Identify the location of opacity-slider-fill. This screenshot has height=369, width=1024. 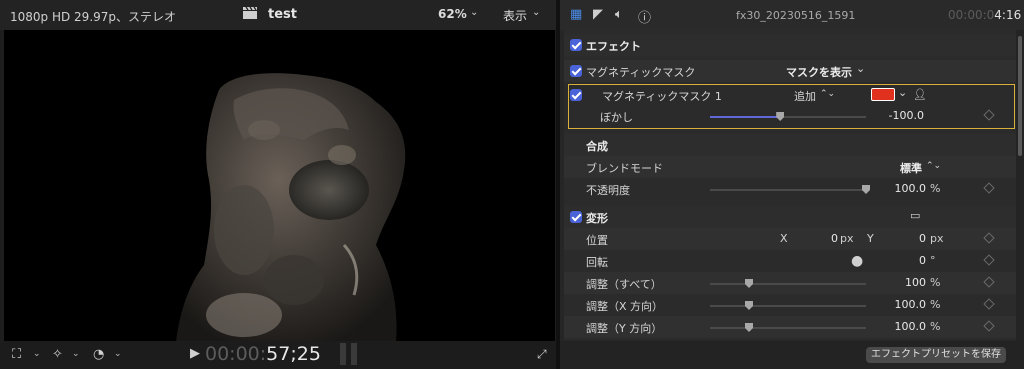
(788, 190).